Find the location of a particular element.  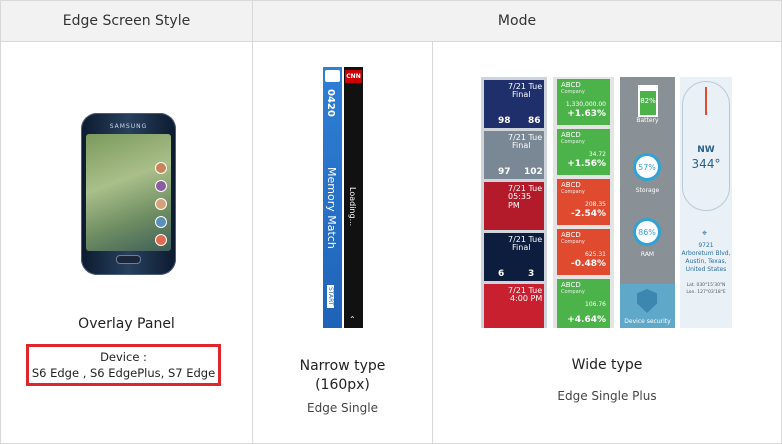

longitude: Lon. 127°03'18"E is located at coordinates (706, 292).